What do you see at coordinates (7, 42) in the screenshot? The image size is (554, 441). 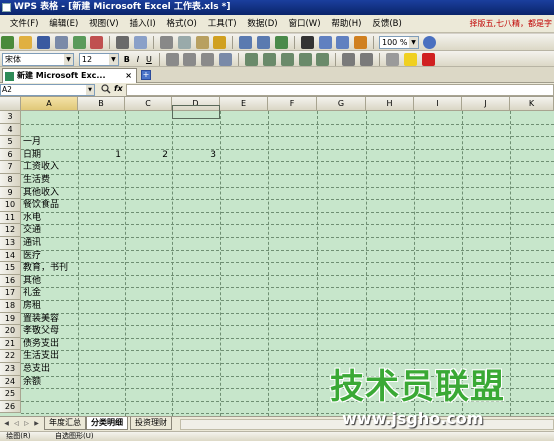 I see `new-document-icon` at bounding box center [7, 42].